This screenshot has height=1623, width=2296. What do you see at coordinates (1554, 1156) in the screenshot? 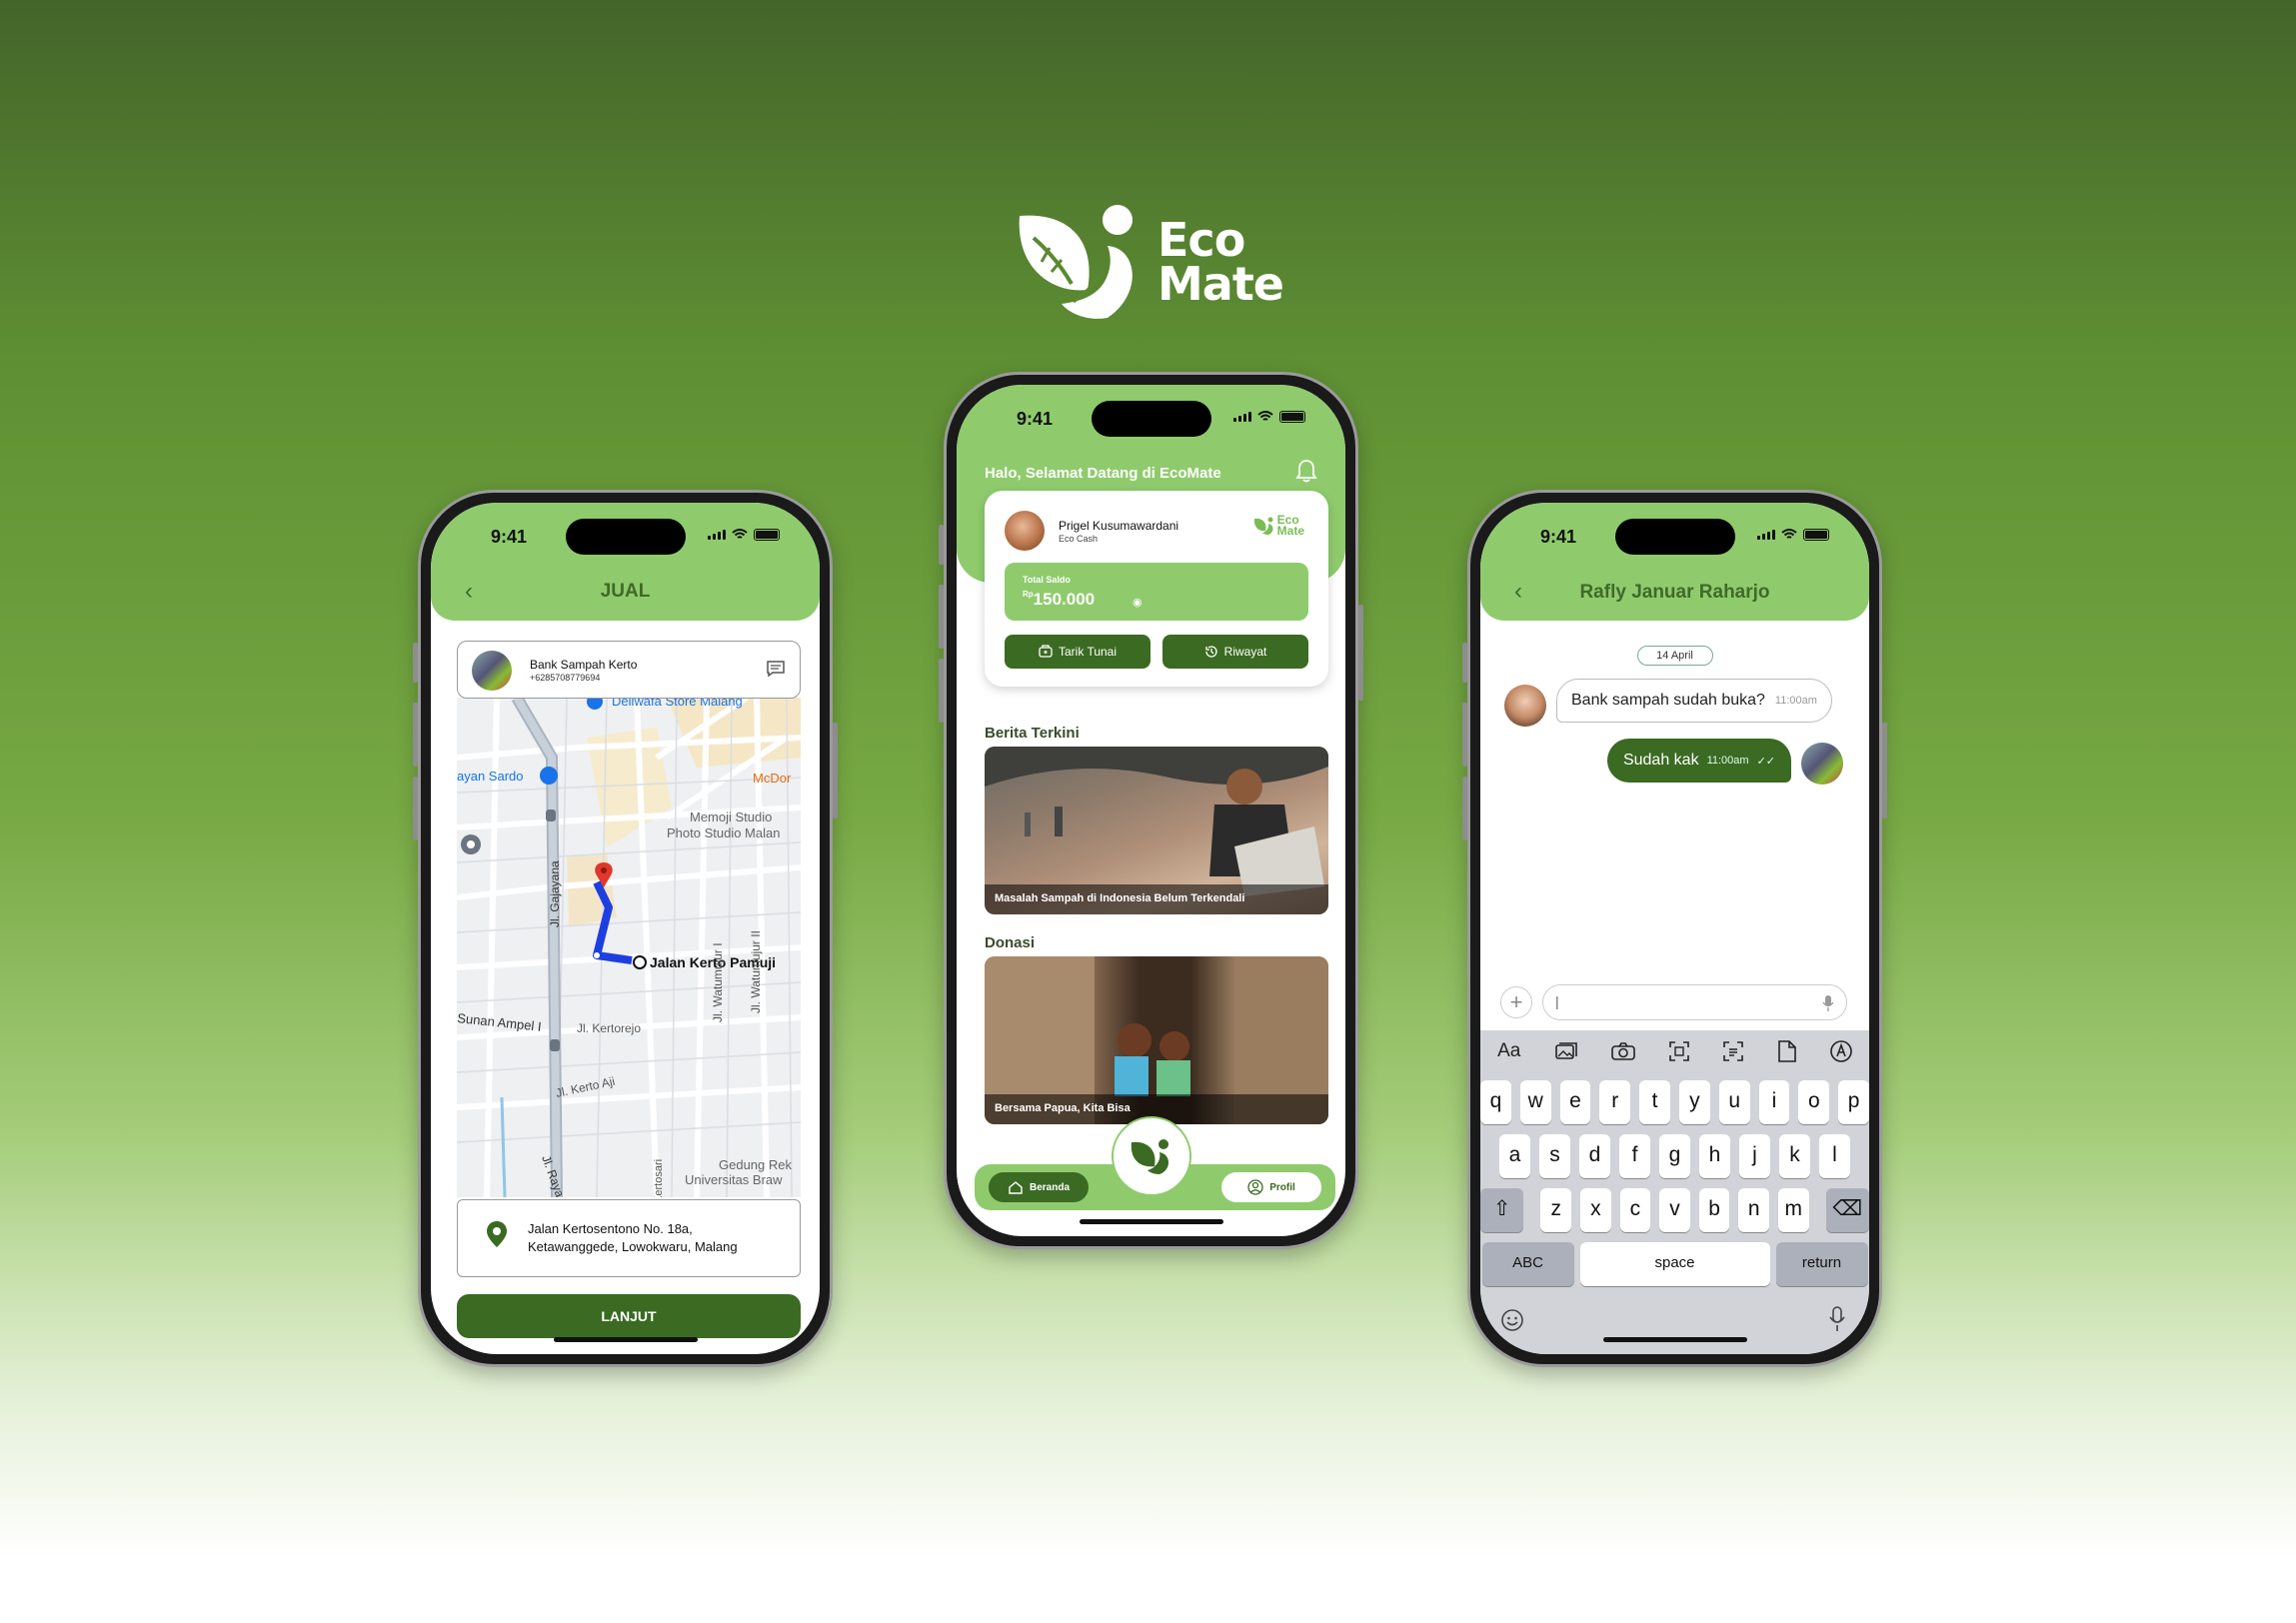
I see `key-s: s` at bounding box center [1554, 1156].